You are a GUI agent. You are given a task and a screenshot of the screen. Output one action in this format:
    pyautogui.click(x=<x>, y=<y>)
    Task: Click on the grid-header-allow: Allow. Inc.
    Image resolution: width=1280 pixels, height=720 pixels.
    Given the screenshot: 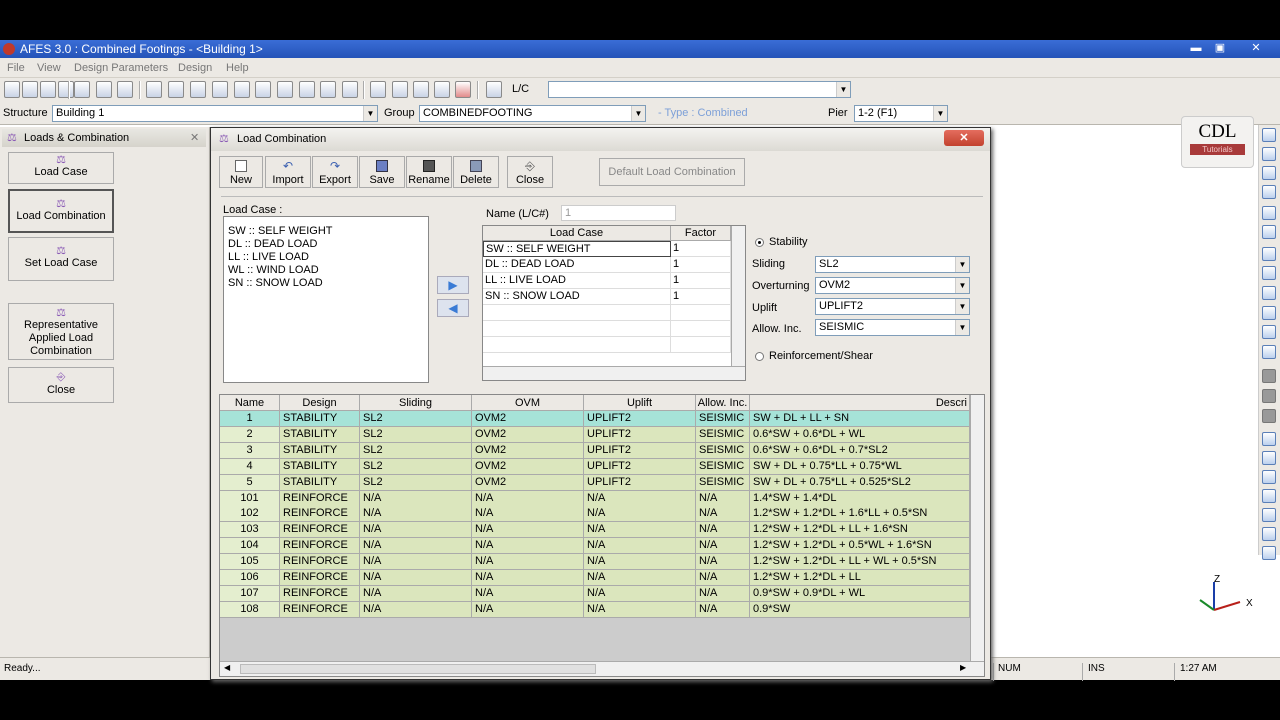 What is the action you would take?
    pyautogui.click(x=723, y=403)
    